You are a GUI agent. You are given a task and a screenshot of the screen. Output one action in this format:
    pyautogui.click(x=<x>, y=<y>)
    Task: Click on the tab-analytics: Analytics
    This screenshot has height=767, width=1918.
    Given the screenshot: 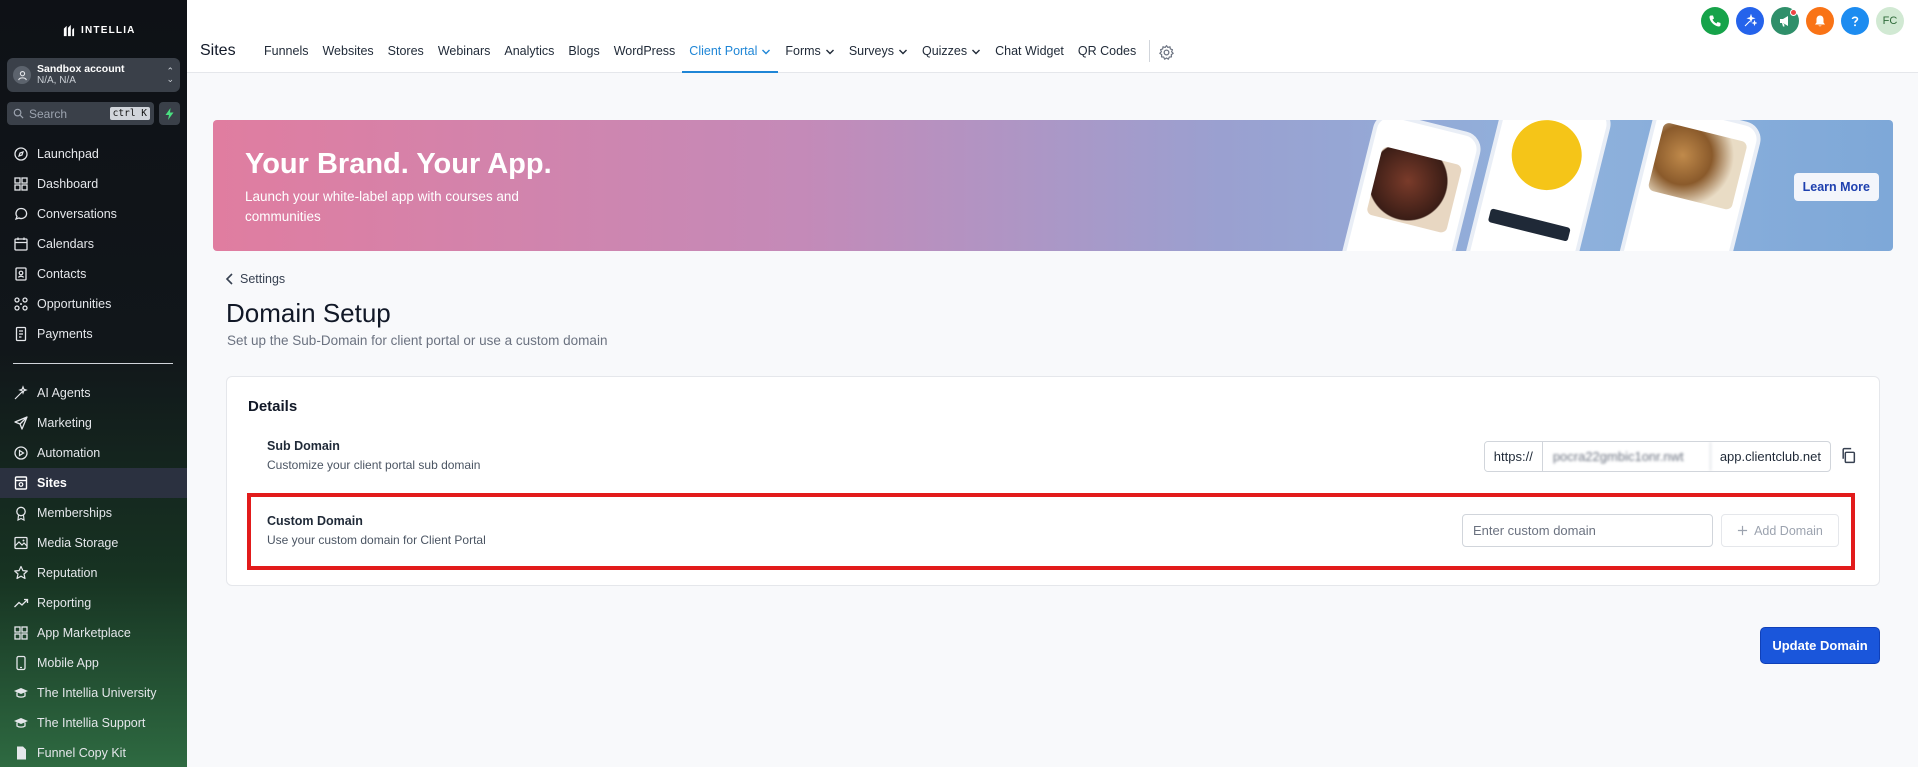 What is the action you would take?
    pyautogui.click(x=529, y=58)
    